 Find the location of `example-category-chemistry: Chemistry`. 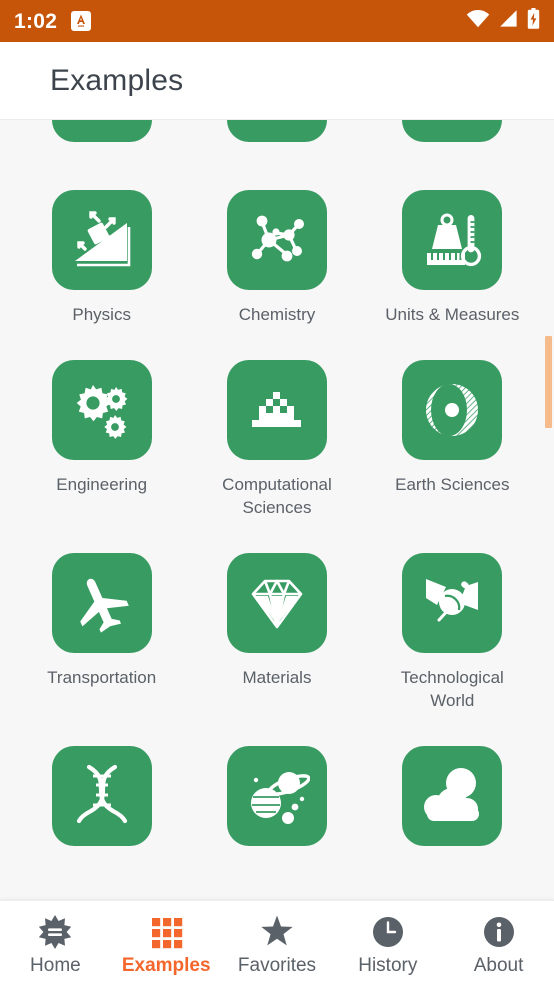

example-category-chemistry: Chemistry is located at coordinates (276, 244).